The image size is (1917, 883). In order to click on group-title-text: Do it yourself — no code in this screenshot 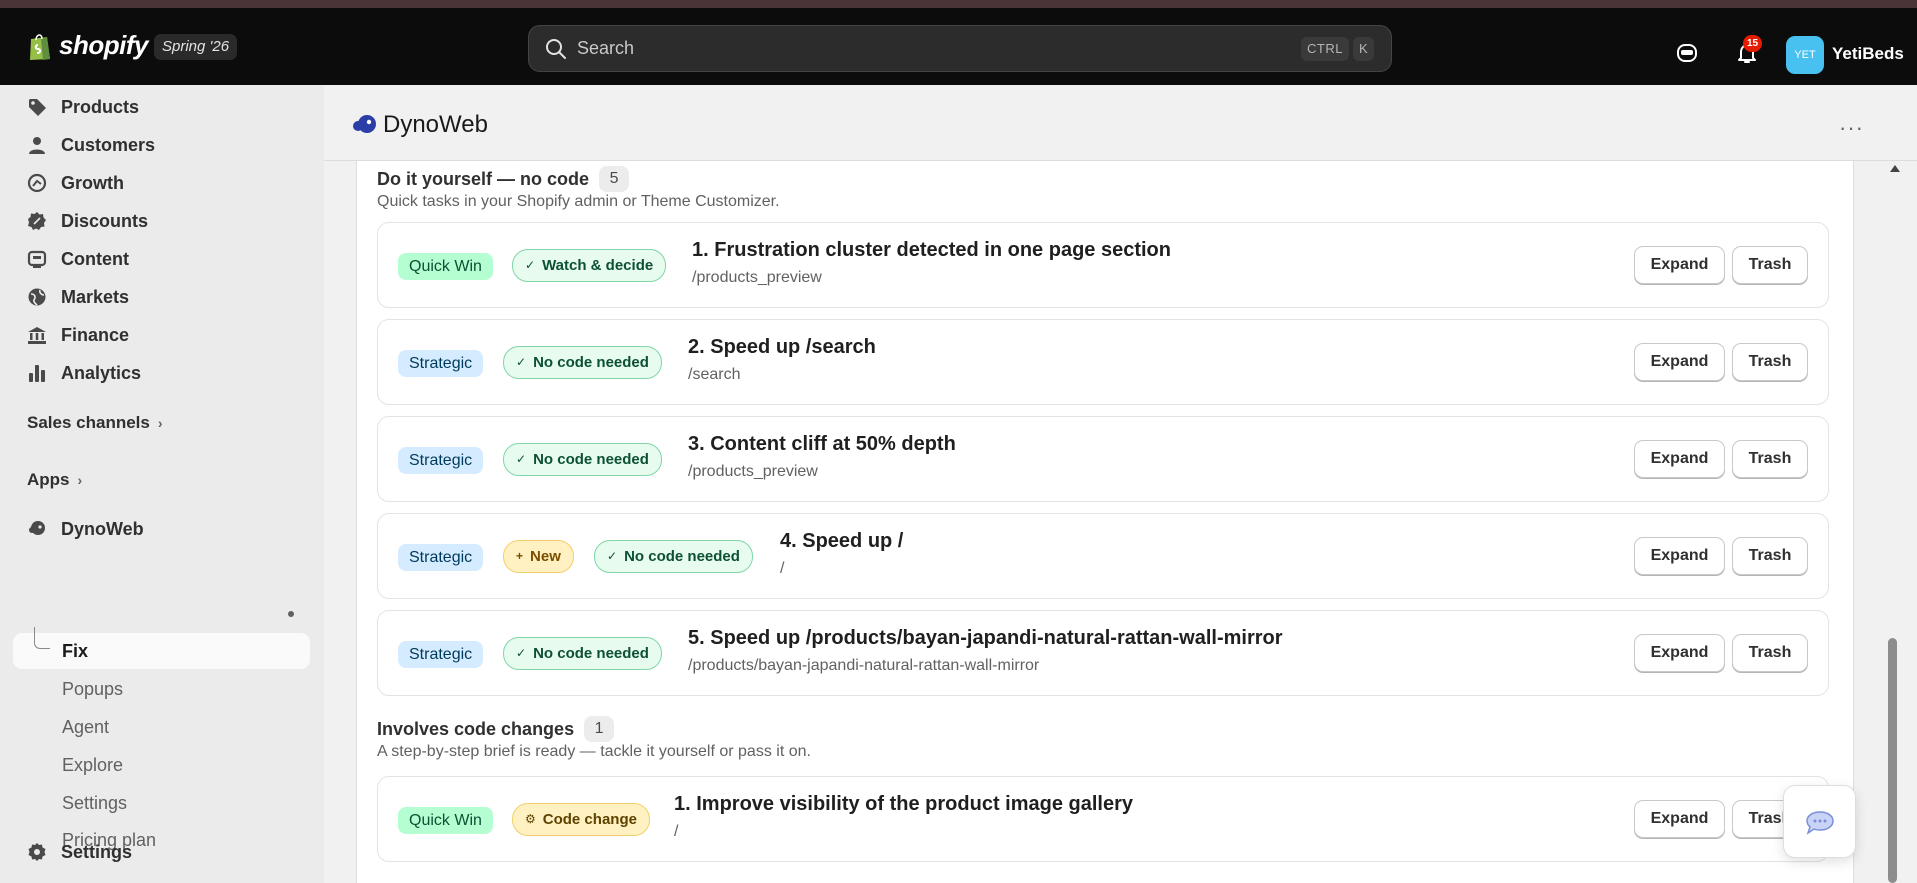, I will do `click(483, 178)`.